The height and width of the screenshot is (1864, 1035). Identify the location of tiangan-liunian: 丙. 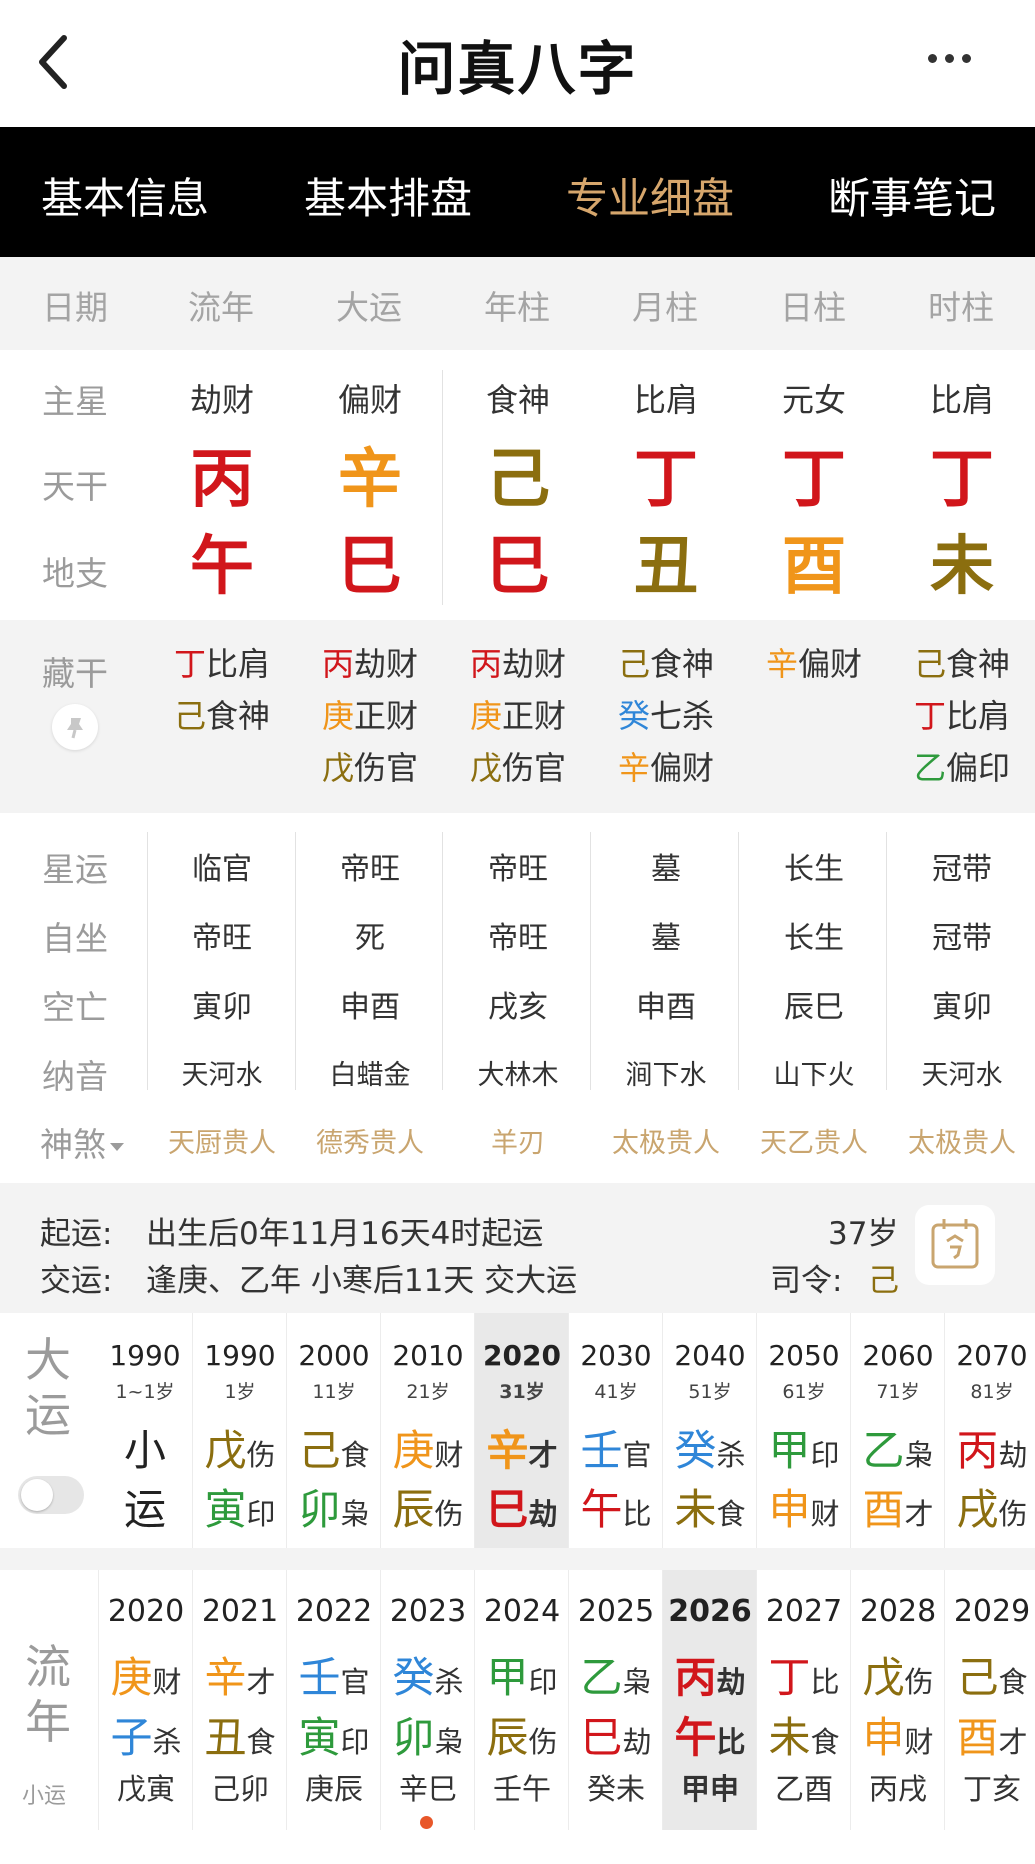
(222, 480).